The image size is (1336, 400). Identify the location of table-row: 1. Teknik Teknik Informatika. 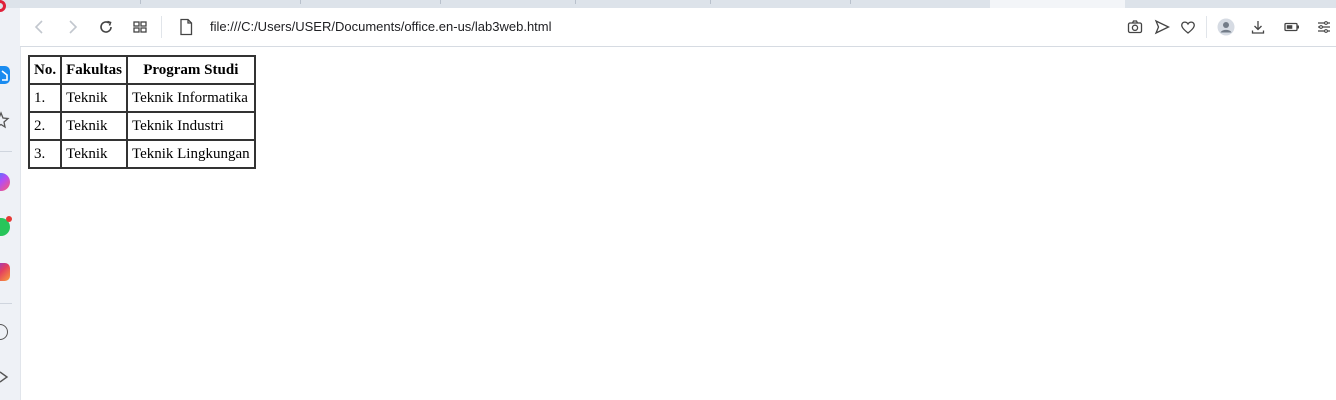
(142, 98).